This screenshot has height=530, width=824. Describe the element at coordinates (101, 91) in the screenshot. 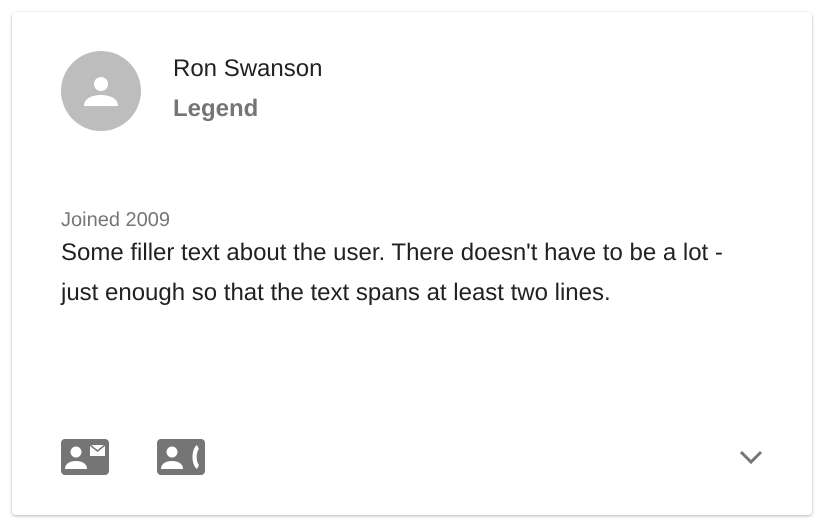

I see `person-icon` at that location.